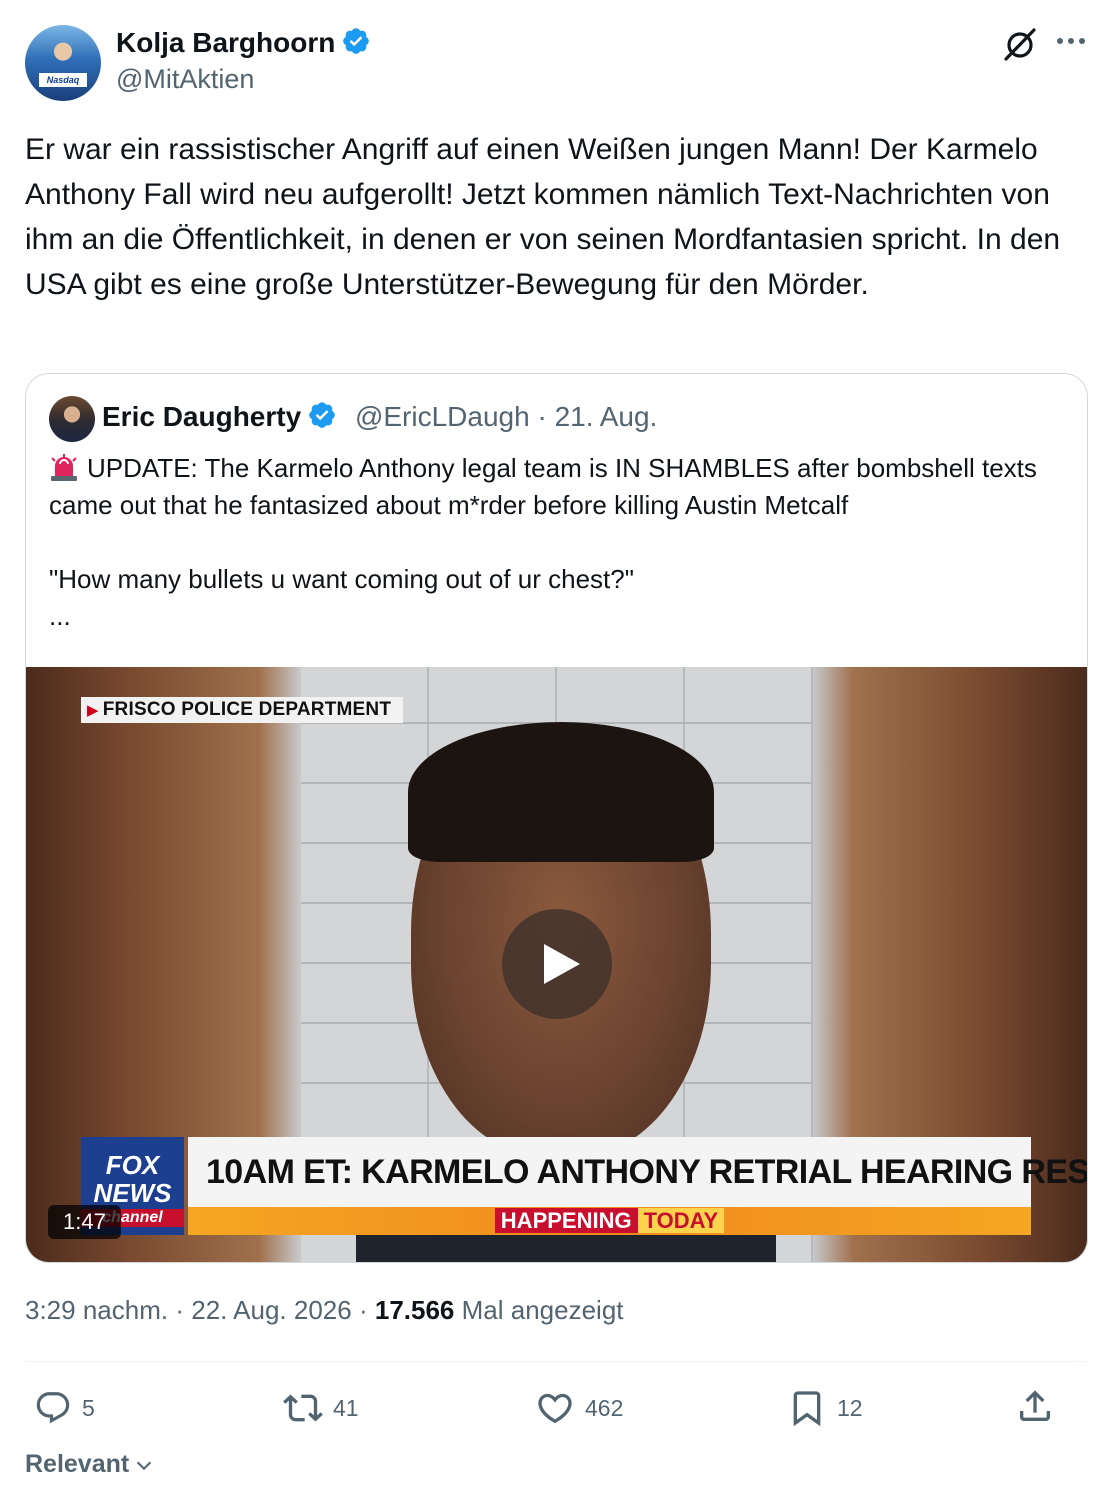 This screenshot has height=1501, width=1111. I want to click on bookmark-button: 12, so click(825, 1408).